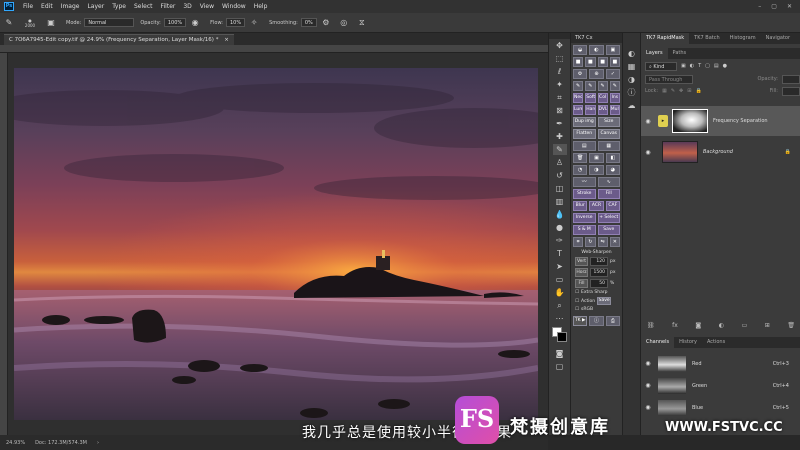 Image resolution: width=800 pixels, height=450 pixels. What do you see at coordinates (560, 227) in the screenshot?
I see `dodge-tool-icon: ●` at bounding box center [560, 227].